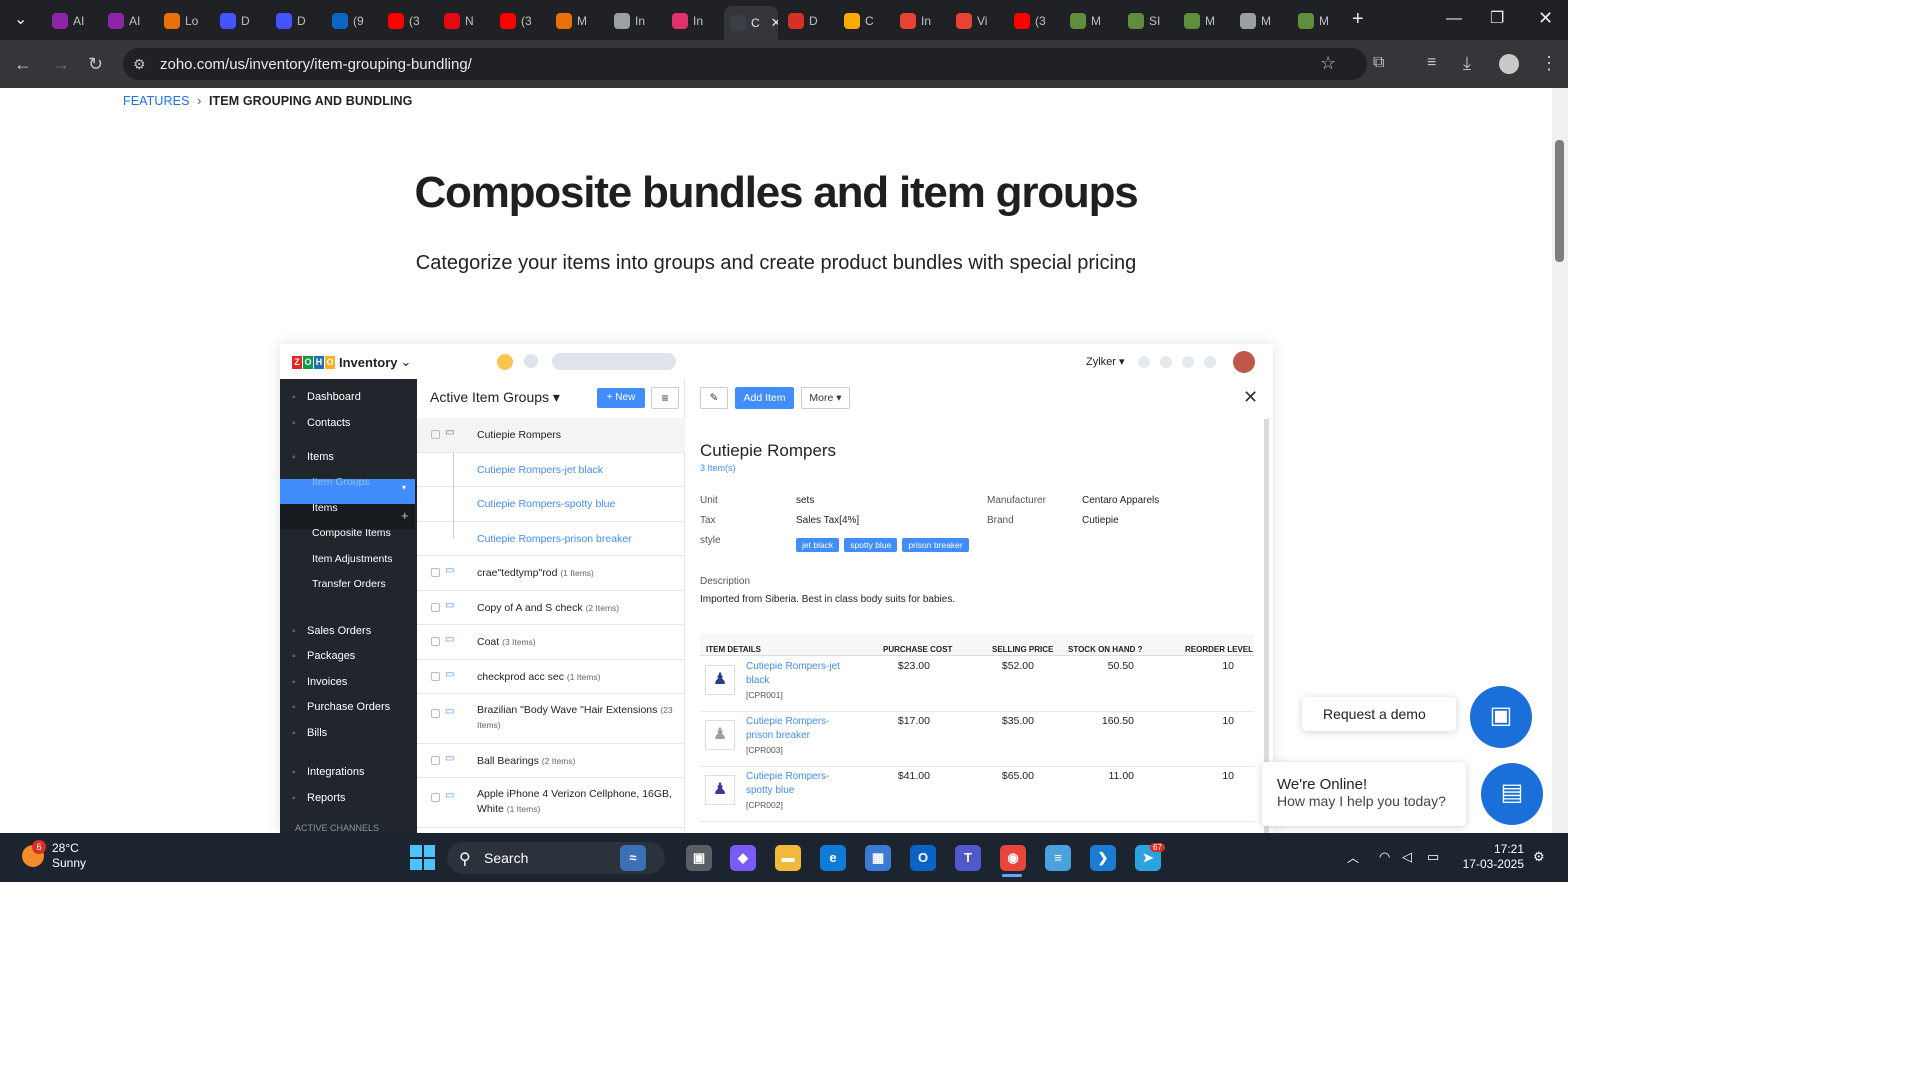 The image size is (1920, 1080). What do you see at coordinates (923, 858) in the screenshot?
I see `outlook-icon: O` at bounding box center [923, 858].